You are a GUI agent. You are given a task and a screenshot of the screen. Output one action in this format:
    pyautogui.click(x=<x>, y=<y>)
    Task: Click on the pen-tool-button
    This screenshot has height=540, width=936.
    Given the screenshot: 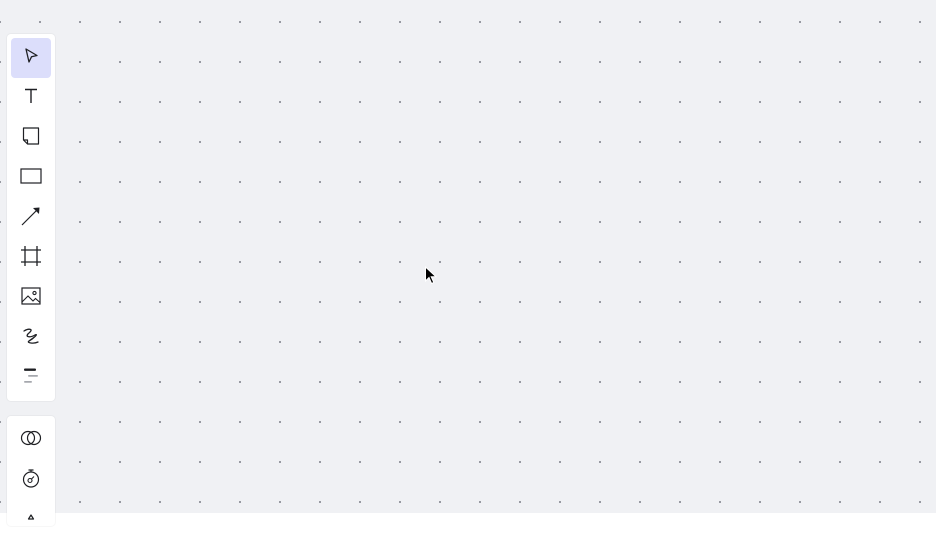 What is the action you would take?
    pyautogui.click(x=31, y=338)
    